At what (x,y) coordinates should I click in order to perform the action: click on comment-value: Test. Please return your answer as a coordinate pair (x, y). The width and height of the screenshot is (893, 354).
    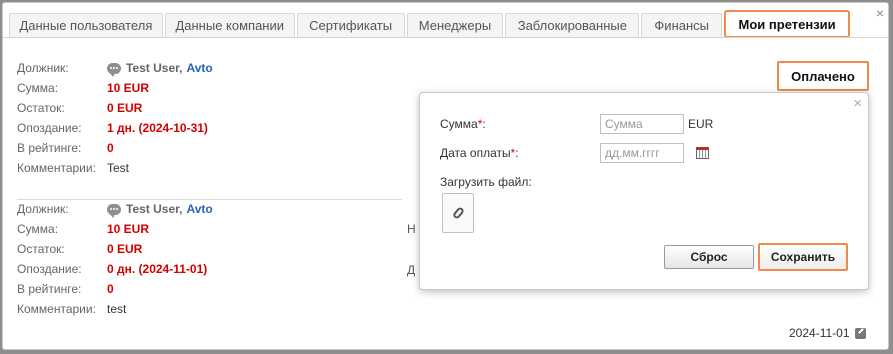
    Looking at the image, I should click on (118, 168).